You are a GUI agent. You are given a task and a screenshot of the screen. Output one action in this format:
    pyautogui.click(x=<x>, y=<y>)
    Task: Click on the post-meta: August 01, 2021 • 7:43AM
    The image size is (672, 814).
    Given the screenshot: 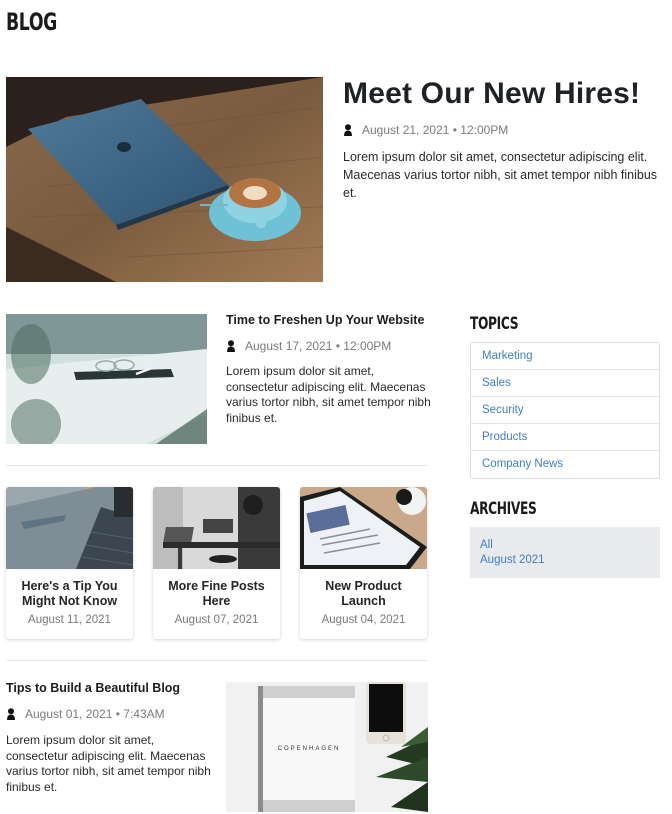 What is the action you would take?
    pyautogui.click(x=85, y=714)
    